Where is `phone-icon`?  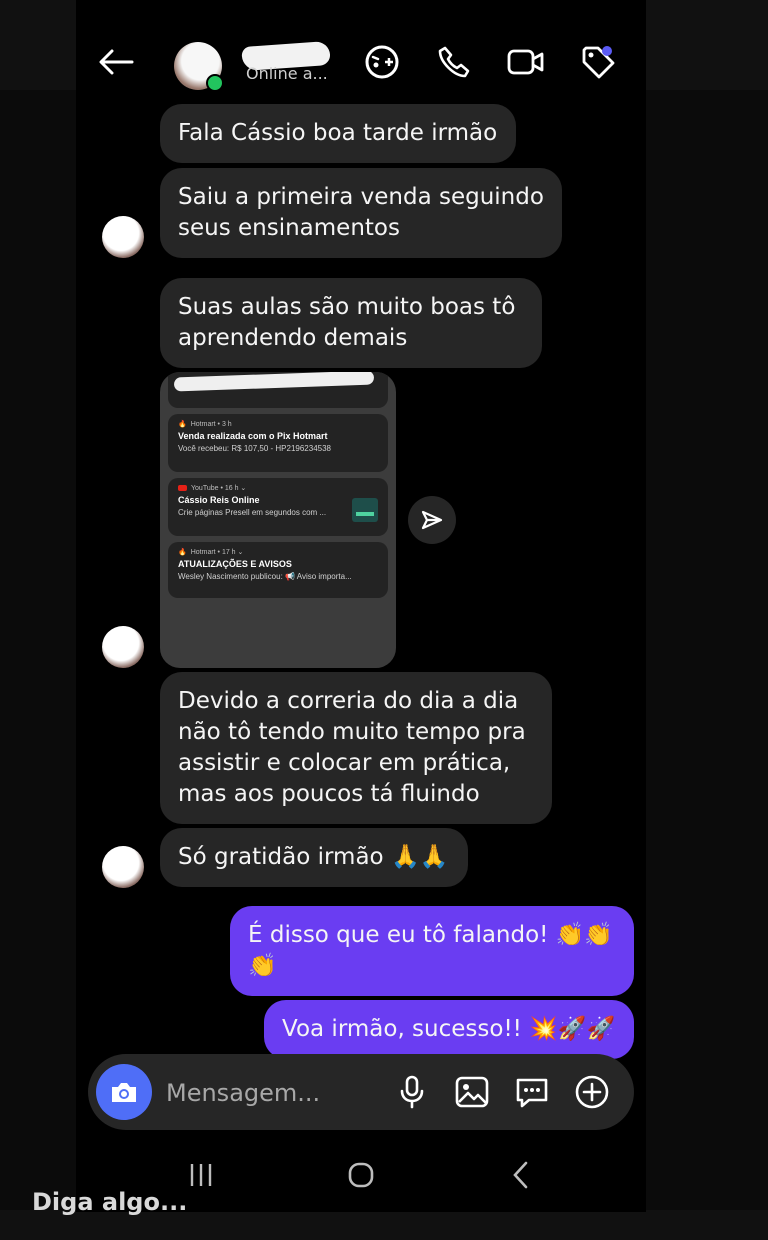
phone-icon is located at coordinates (454, 62).